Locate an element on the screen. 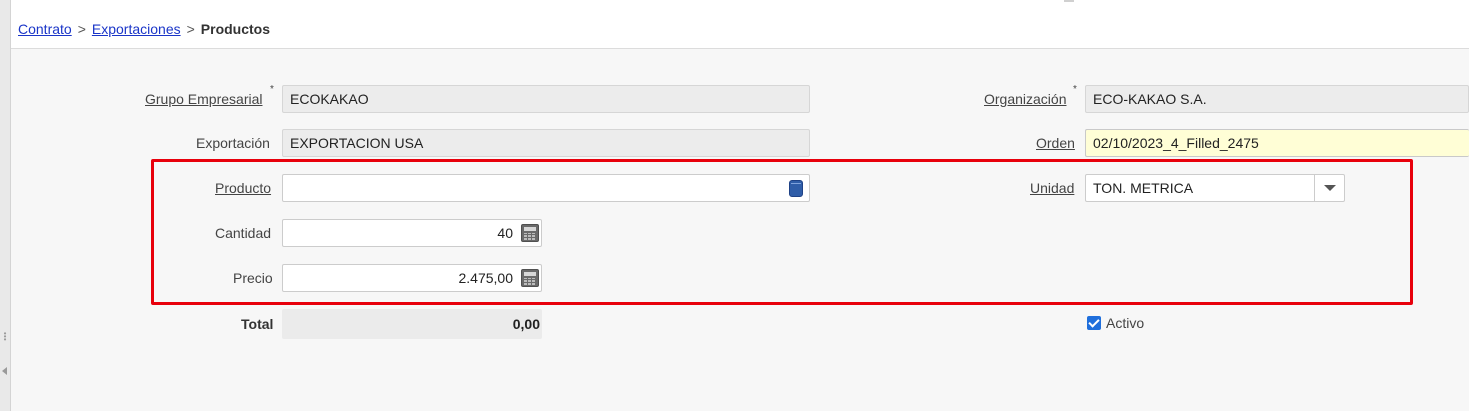 This screenshot has width=1469, height=411. producto-field is located at coordinates (546, 188).